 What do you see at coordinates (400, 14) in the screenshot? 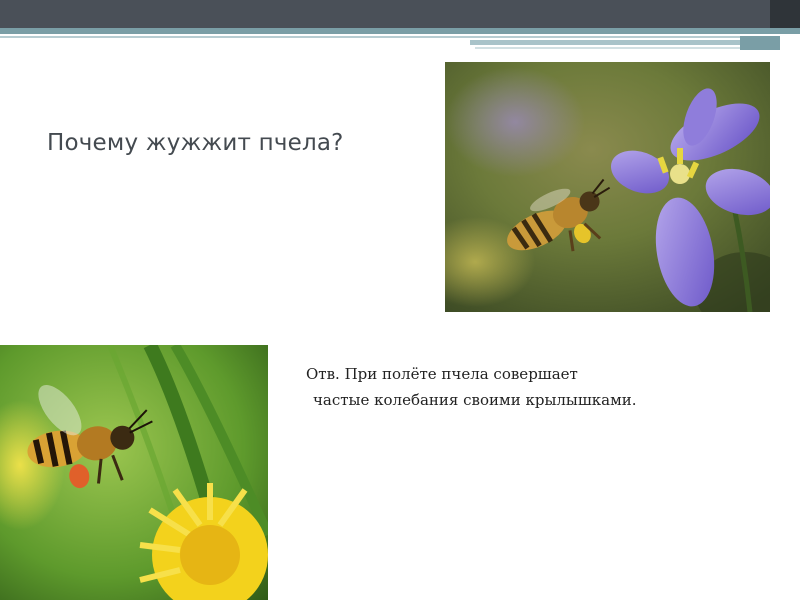
I see `header-bar` at bounding box center [400, 14].